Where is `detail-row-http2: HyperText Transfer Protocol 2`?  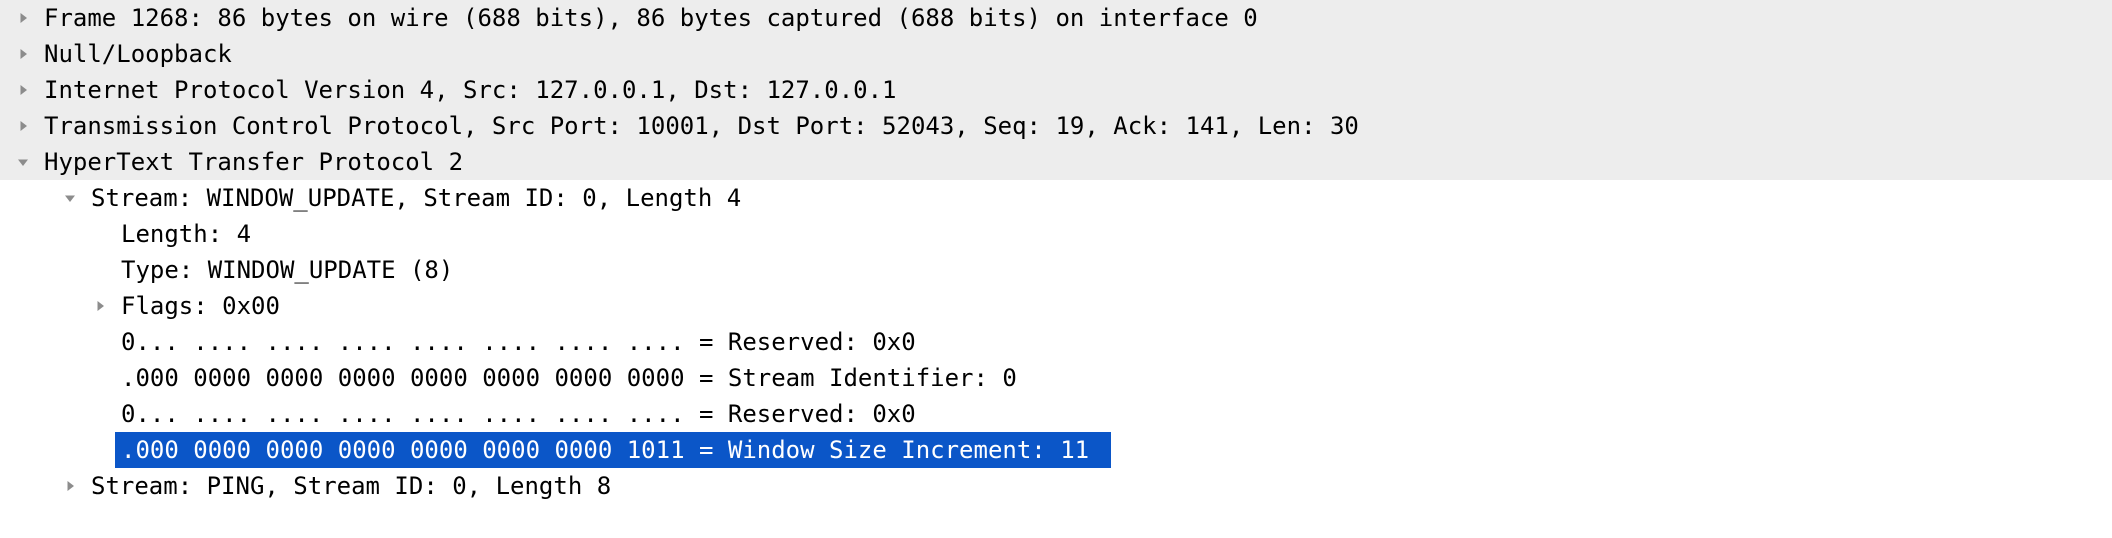
detail-row-http2: HyperText Transfer Protocol 2 is located at coordinates (1056, 162).